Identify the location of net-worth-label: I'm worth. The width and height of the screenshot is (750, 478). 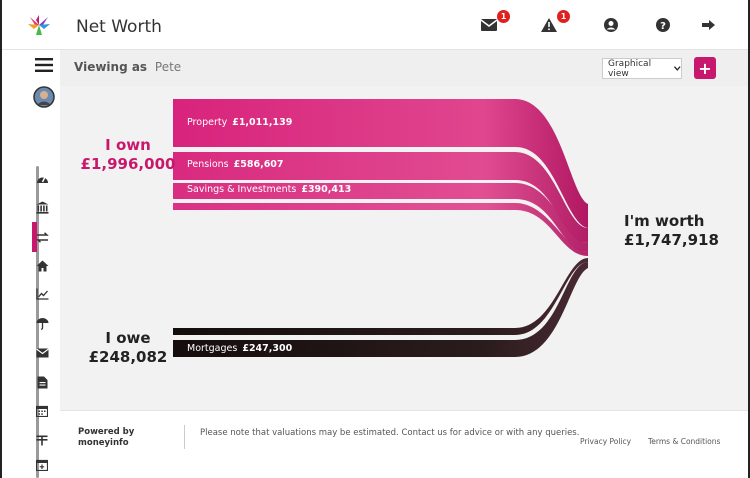
(664, 221).